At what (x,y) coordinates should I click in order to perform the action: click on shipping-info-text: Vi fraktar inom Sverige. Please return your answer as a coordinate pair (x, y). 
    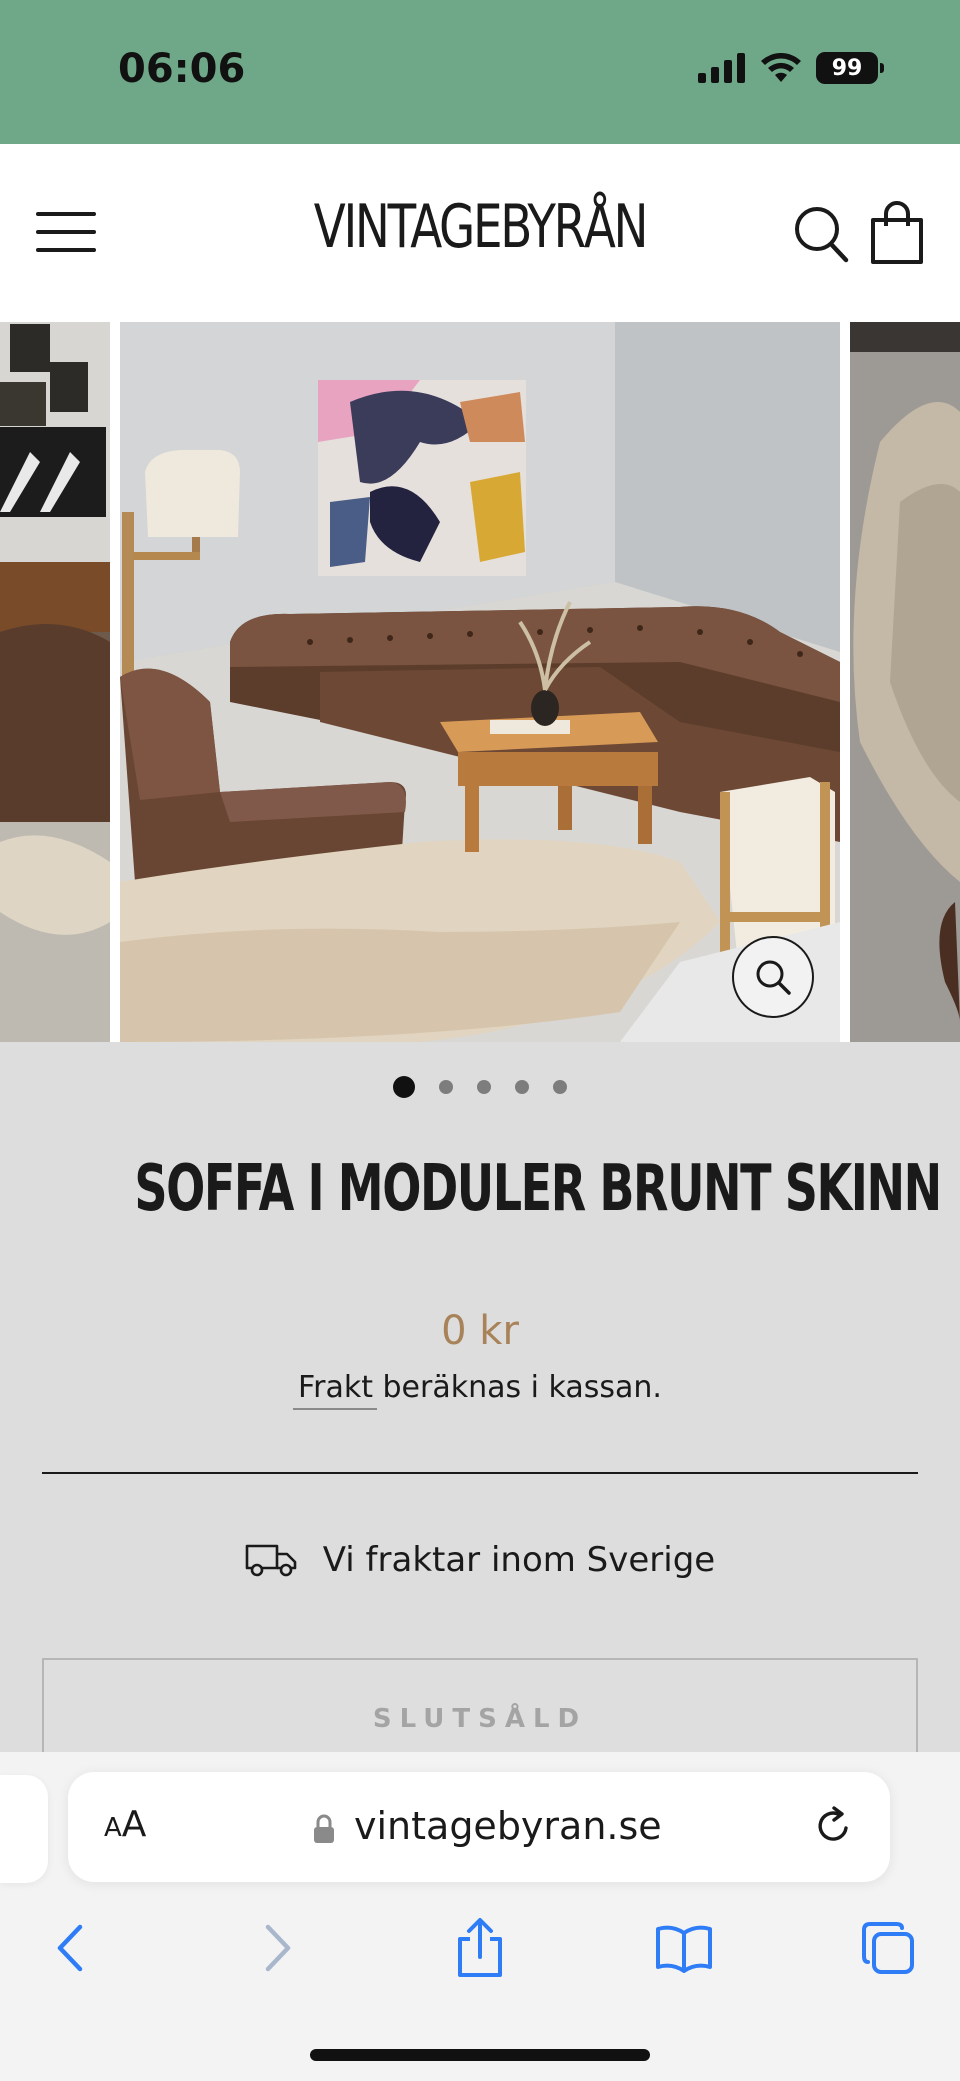
    Looking at the image, I should click on (519, 1560).